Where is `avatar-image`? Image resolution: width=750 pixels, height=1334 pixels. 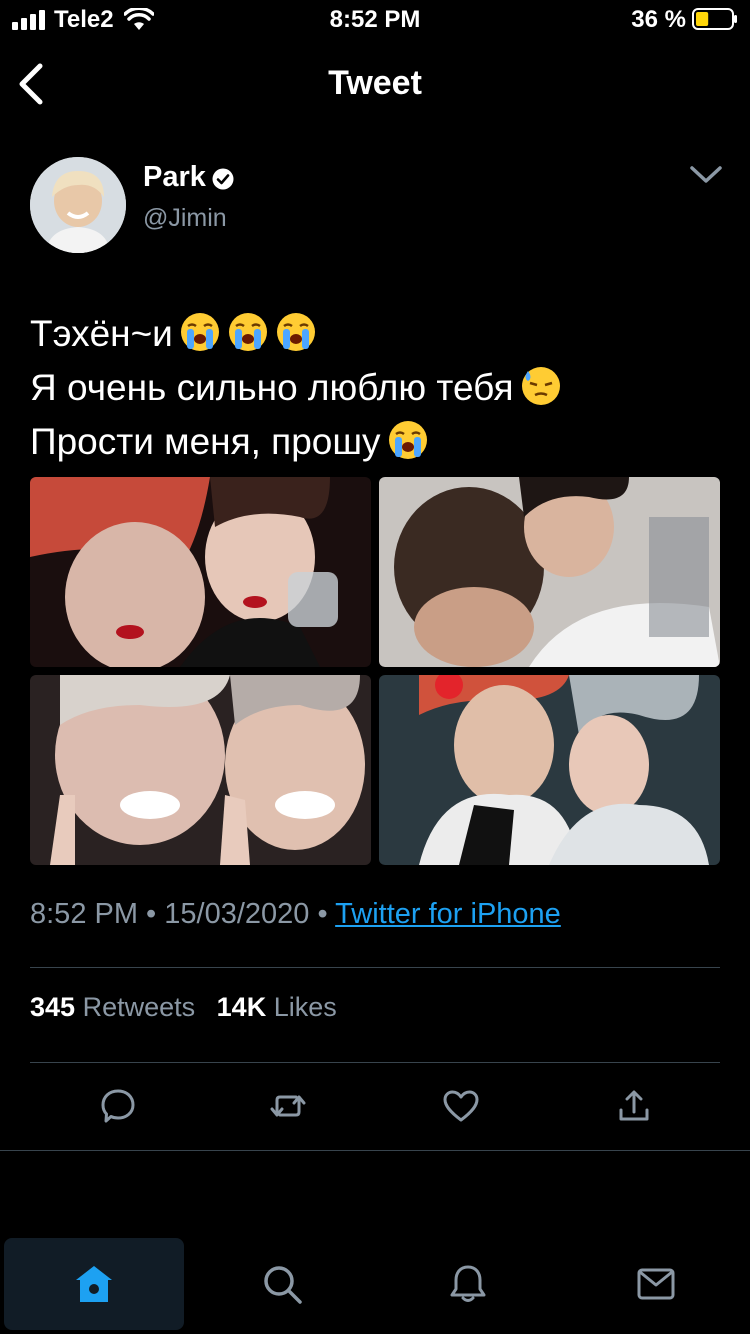
avatar-image is located at coordinates (78, 205).